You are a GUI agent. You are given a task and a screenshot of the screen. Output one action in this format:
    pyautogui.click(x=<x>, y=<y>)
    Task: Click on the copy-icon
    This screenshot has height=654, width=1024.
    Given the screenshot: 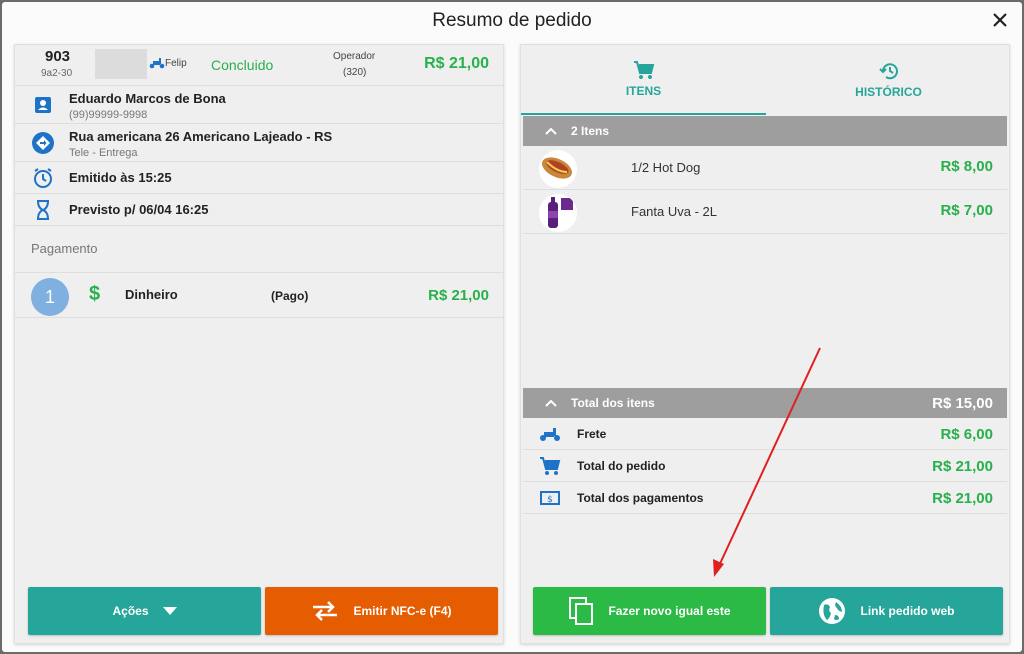 What is the action you would take?
    pyautogui.click(x=581, y=611)
    